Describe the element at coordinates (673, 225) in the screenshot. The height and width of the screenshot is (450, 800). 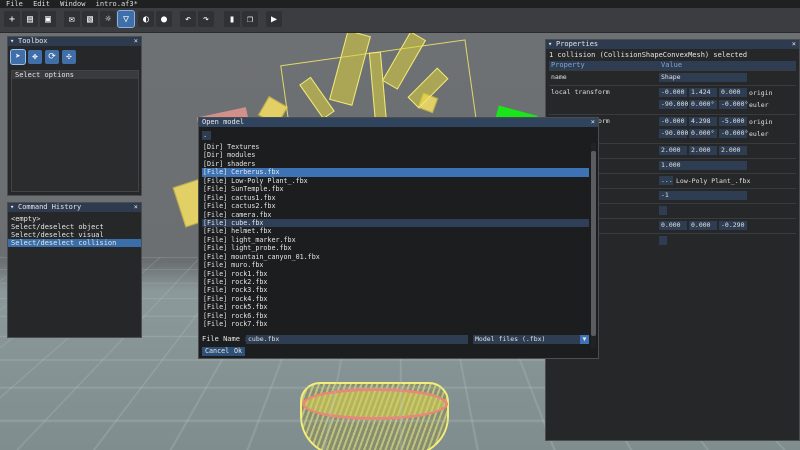
I see `offset-x: 0.000` at that location.